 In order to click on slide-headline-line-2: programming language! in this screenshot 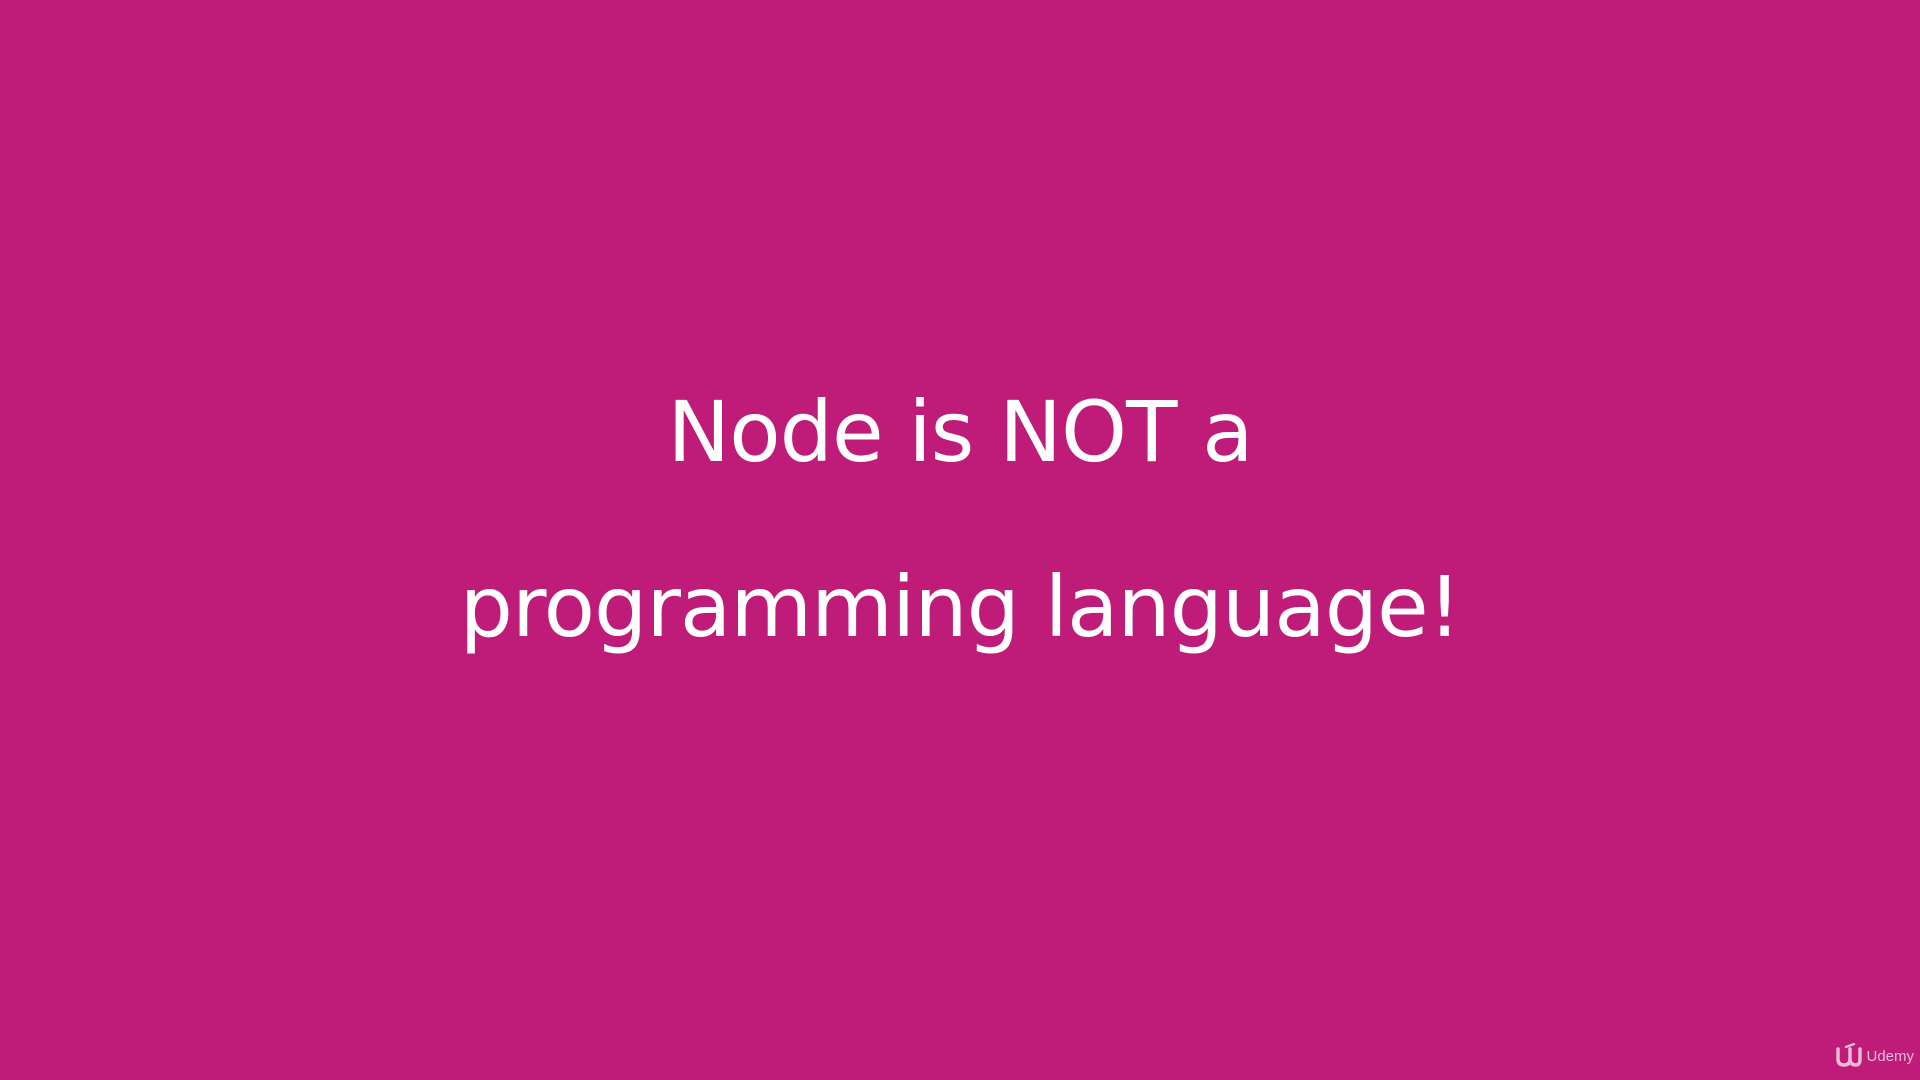, I will do `click(960, 607)`.